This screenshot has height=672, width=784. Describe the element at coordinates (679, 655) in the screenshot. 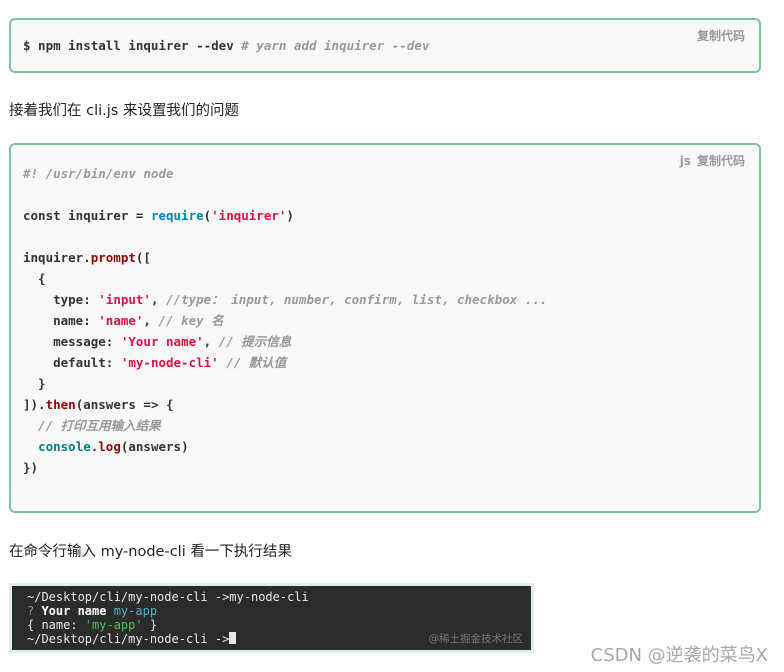

I see `csdn-watermark: CSDN @逆袭的菜鸟X` at that location.